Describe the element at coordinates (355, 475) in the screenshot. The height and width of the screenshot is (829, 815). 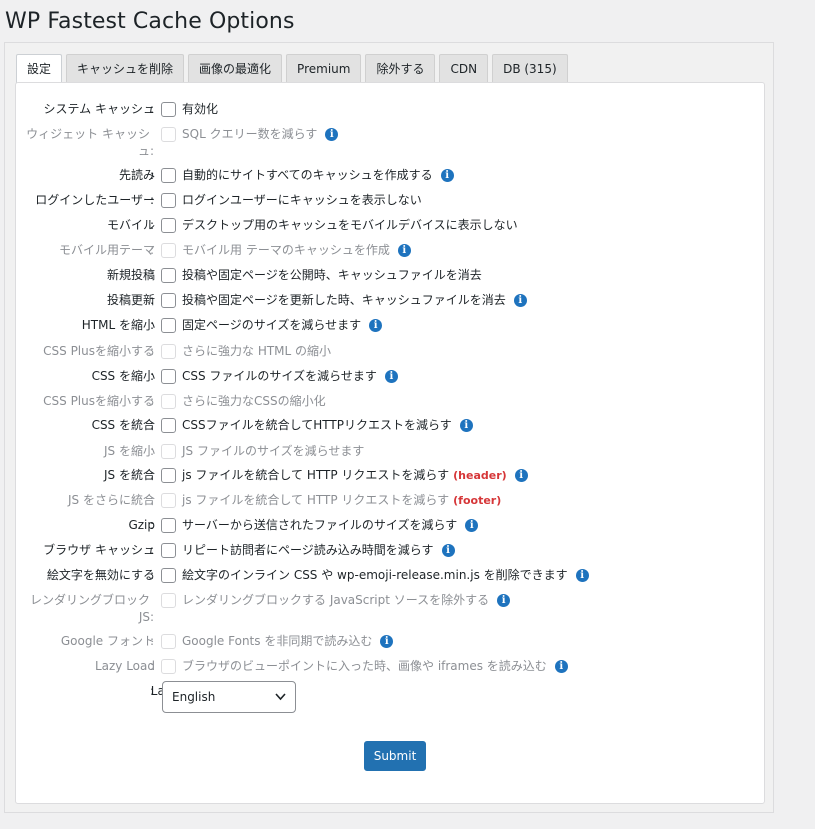
I see `option-description: js ファイルを統合して HTTP リクエストを減らす (header) i` at that location.